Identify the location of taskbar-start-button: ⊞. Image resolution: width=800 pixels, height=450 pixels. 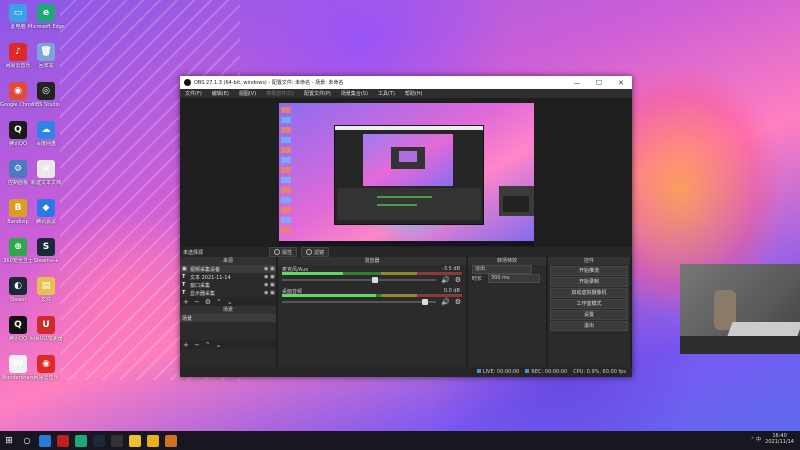
(9, 440).